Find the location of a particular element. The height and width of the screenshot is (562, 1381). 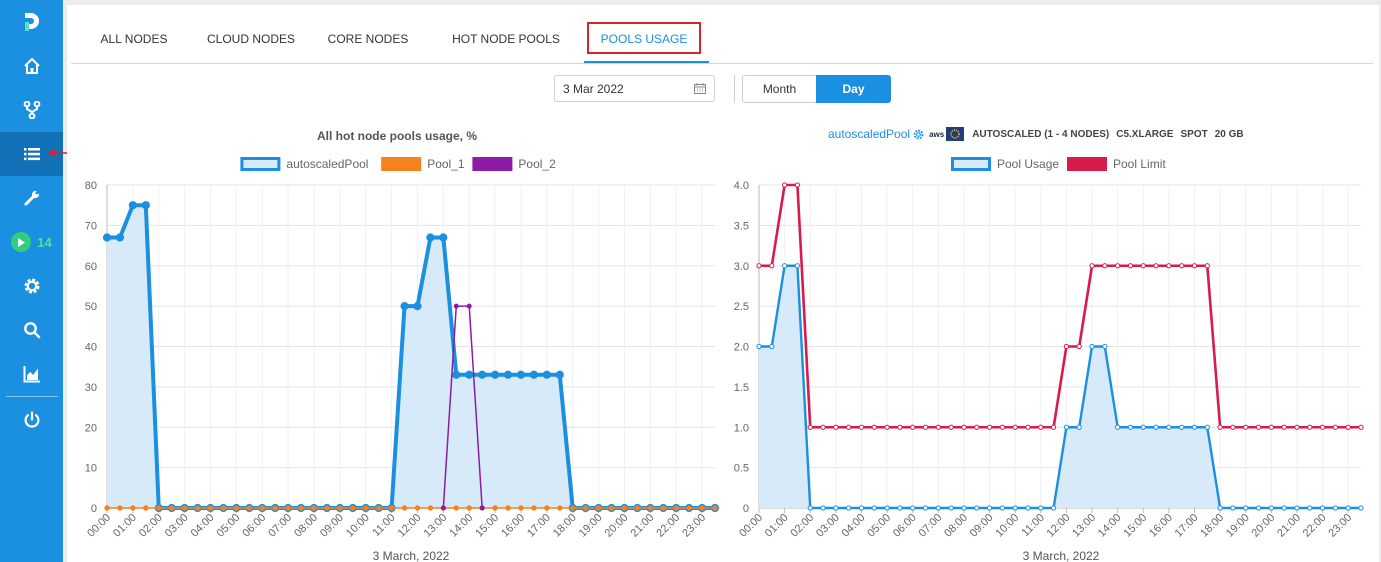

logo-icon is located at coordinates (31, 22).